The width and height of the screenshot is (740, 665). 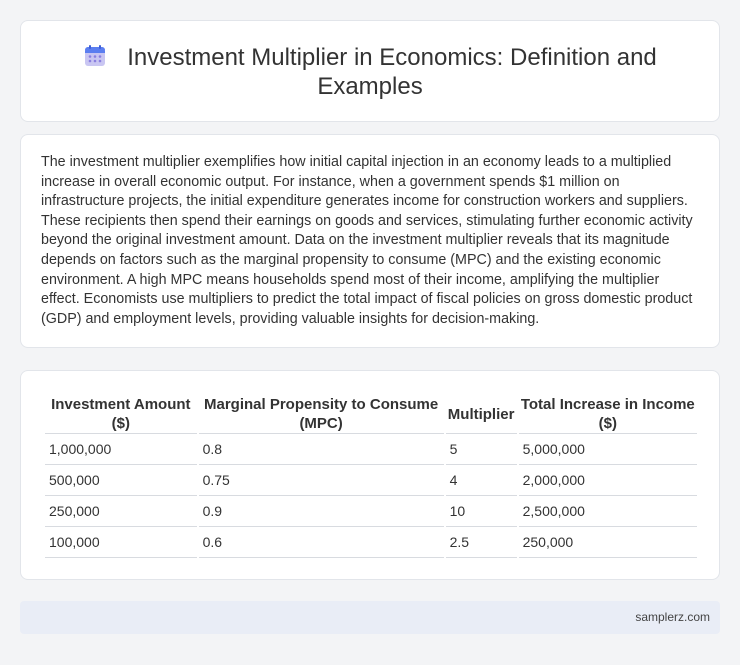 What do you see at coordinates (672, 617) in the screenshot?
I see `footer-site-link: samplerz.com` at bounding box center [672, 617].